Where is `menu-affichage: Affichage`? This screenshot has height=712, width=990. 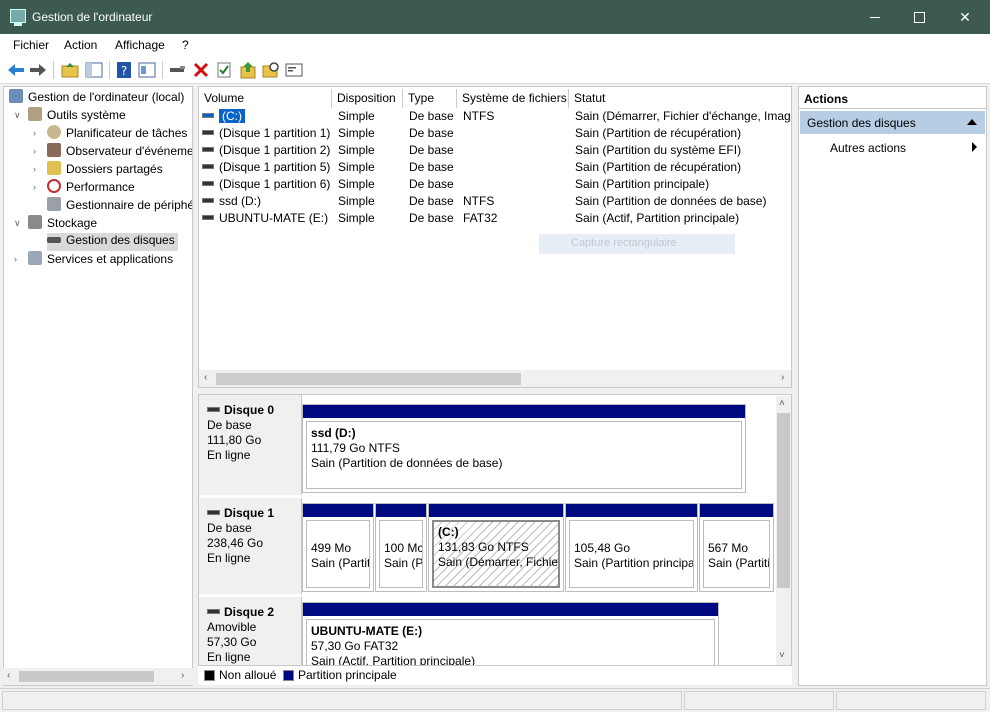 menu-affichage: Affichage is located at coordinates (140, 45).